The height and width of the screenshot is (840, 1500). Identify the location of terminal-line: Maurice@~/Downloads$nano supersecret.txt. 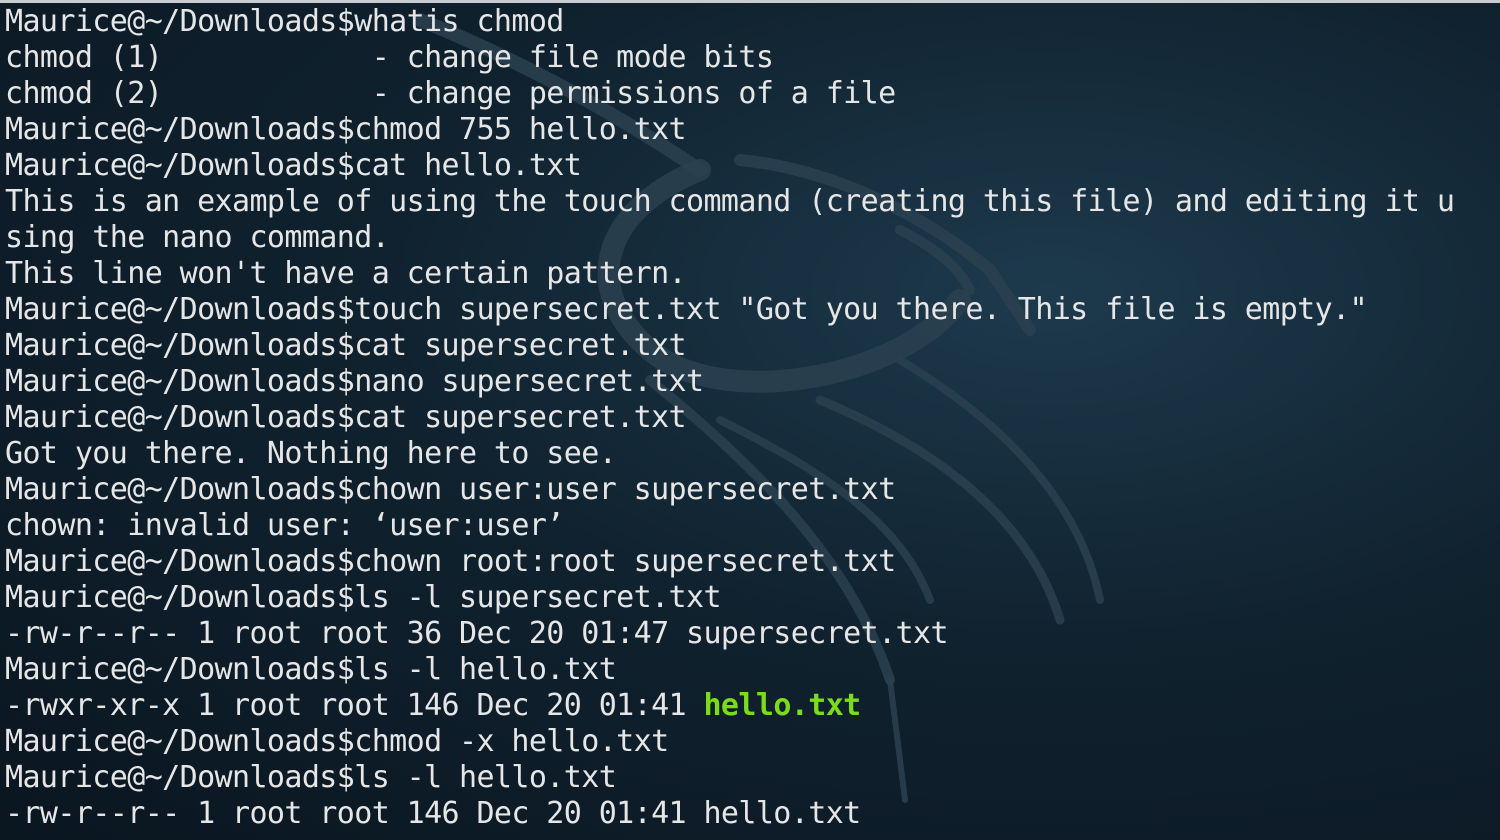
(354, 381).